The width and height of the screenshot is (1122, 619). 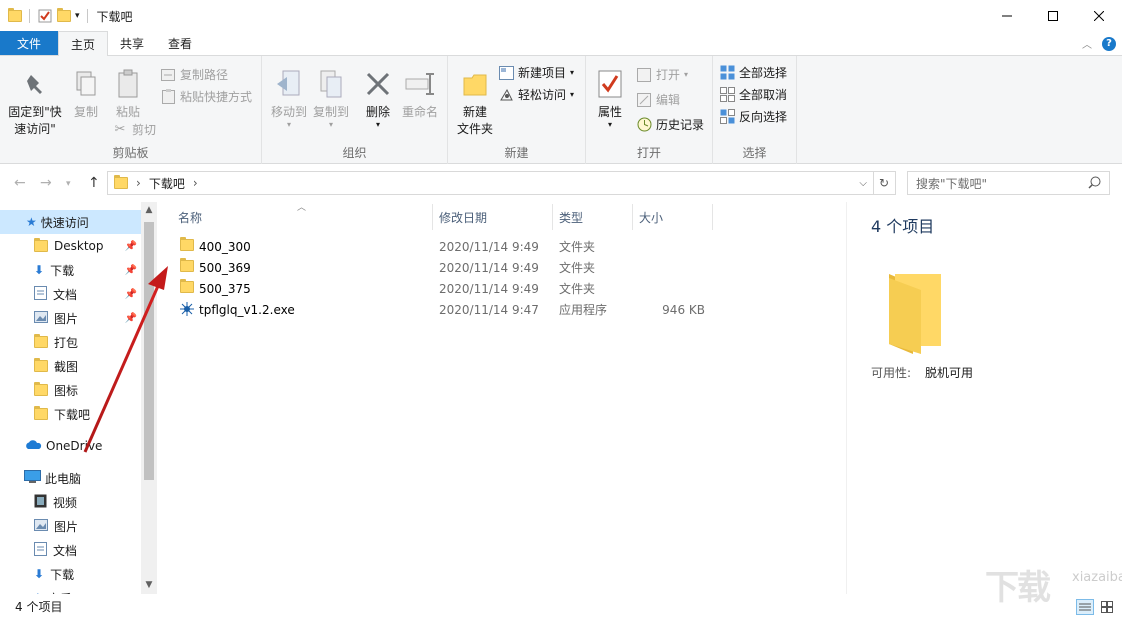 What do you see at coordinates (39, 574) in the screenshot?
I see `download-arrow-icon: ⬇` at bounding box center [39, 574].